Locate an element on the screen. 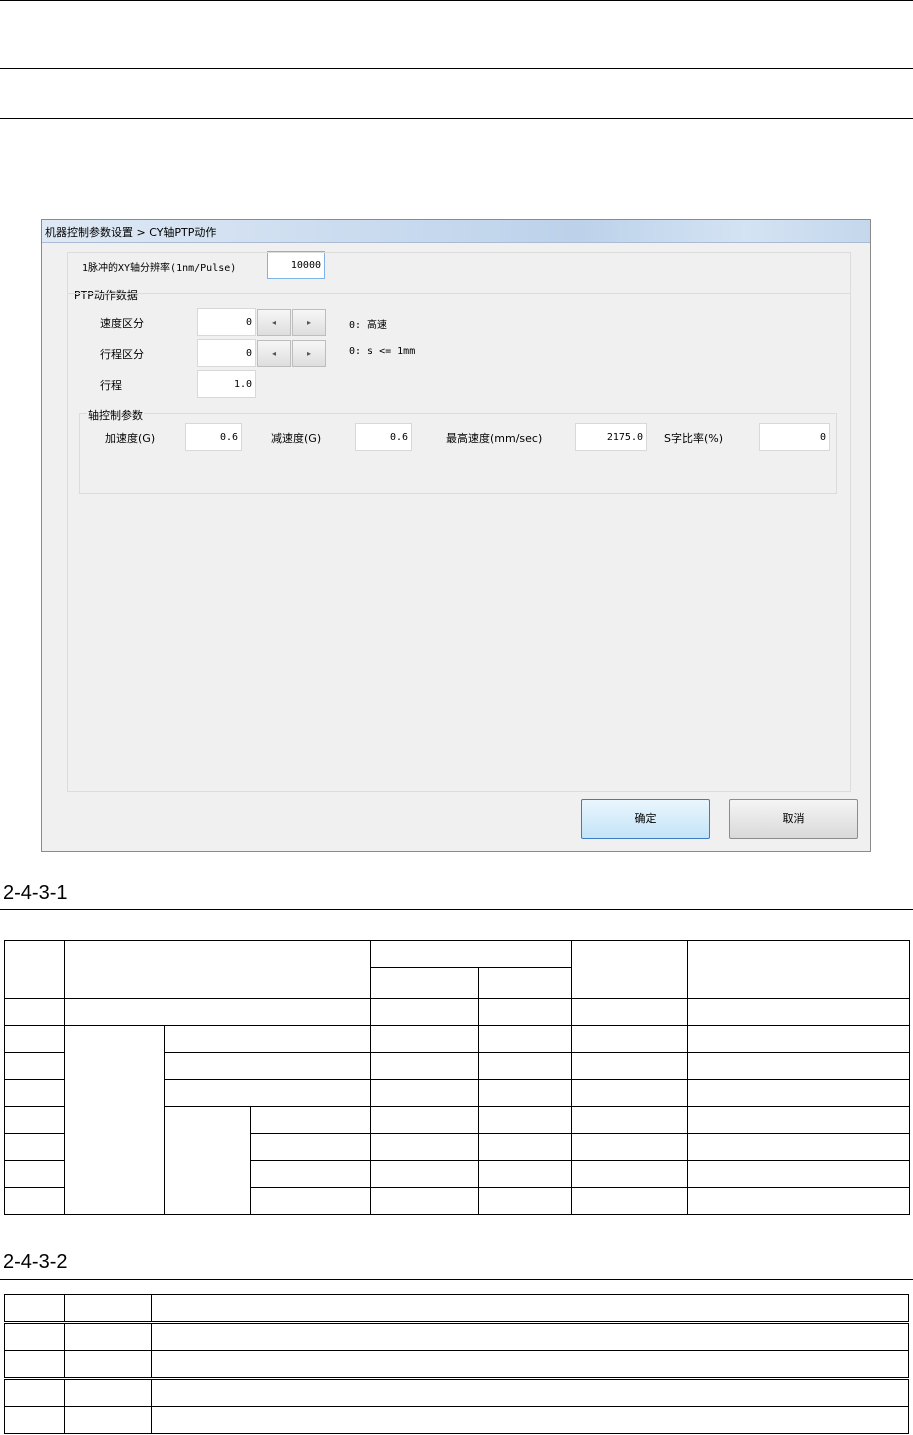 The image size is (913, 1435). speed-mode-increment-button: ▸ is located at coordinates (309, 322).